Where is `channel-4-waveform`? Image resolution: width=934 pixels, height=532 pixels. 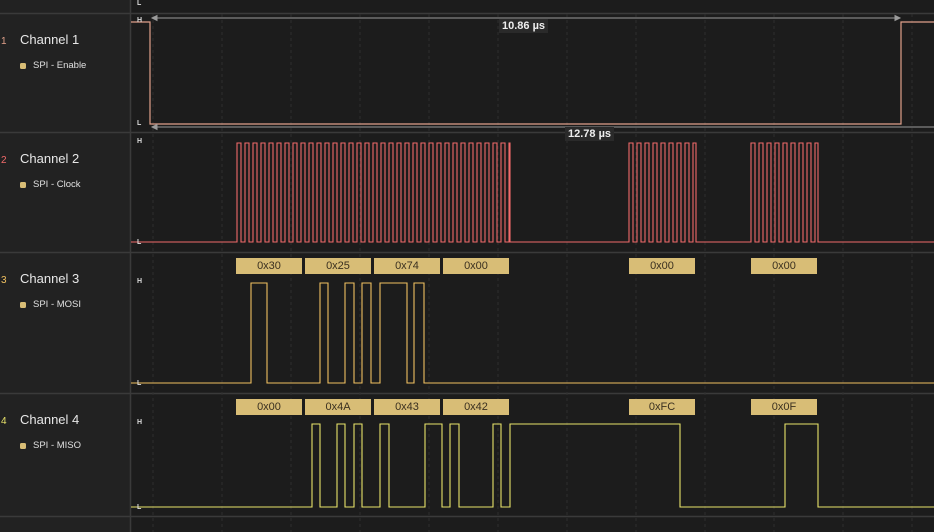
channel-4-waveform is located at coordinates (532, 465).